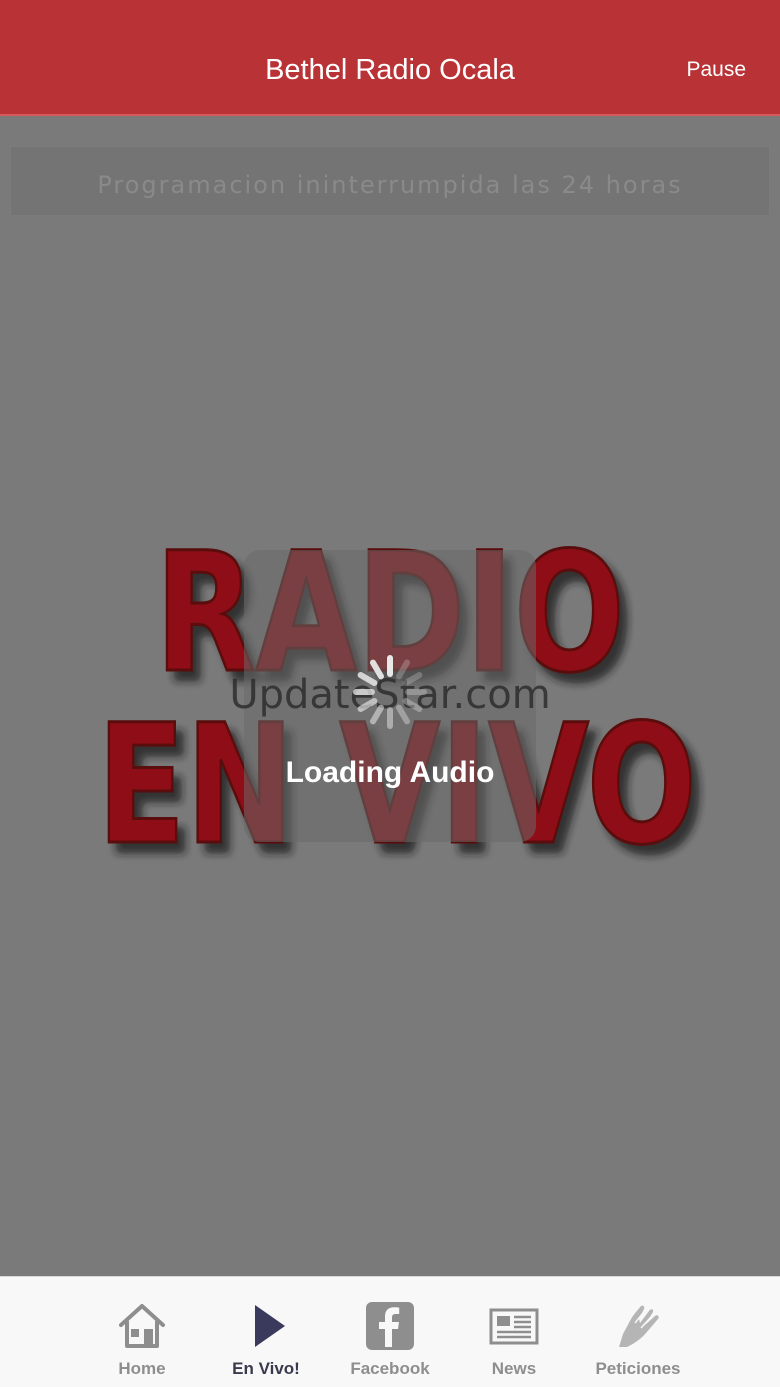 The image size is (780, 1387). I want to click on facebook-icon, so click(390, 1326).